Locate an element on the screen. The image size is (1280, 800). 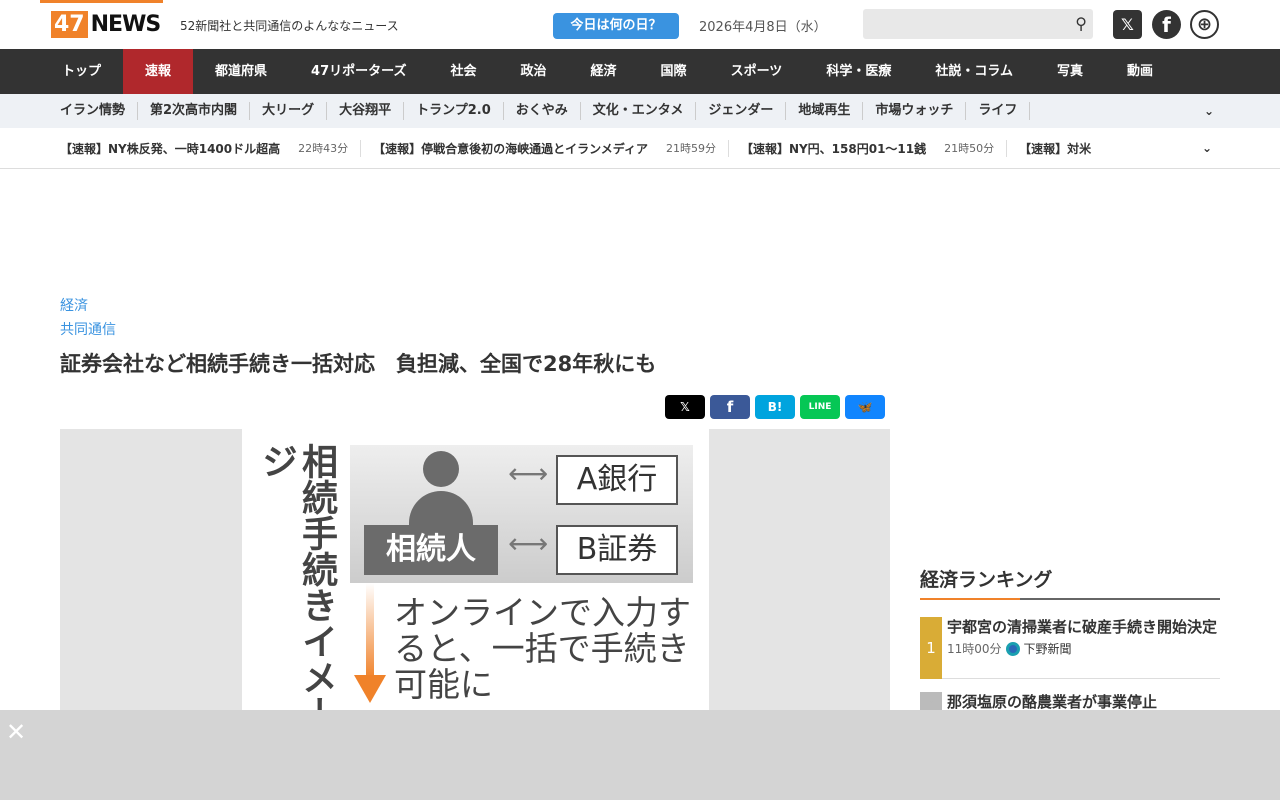
today-button: 今日は何の日？ is located at coordinates (616, 26).